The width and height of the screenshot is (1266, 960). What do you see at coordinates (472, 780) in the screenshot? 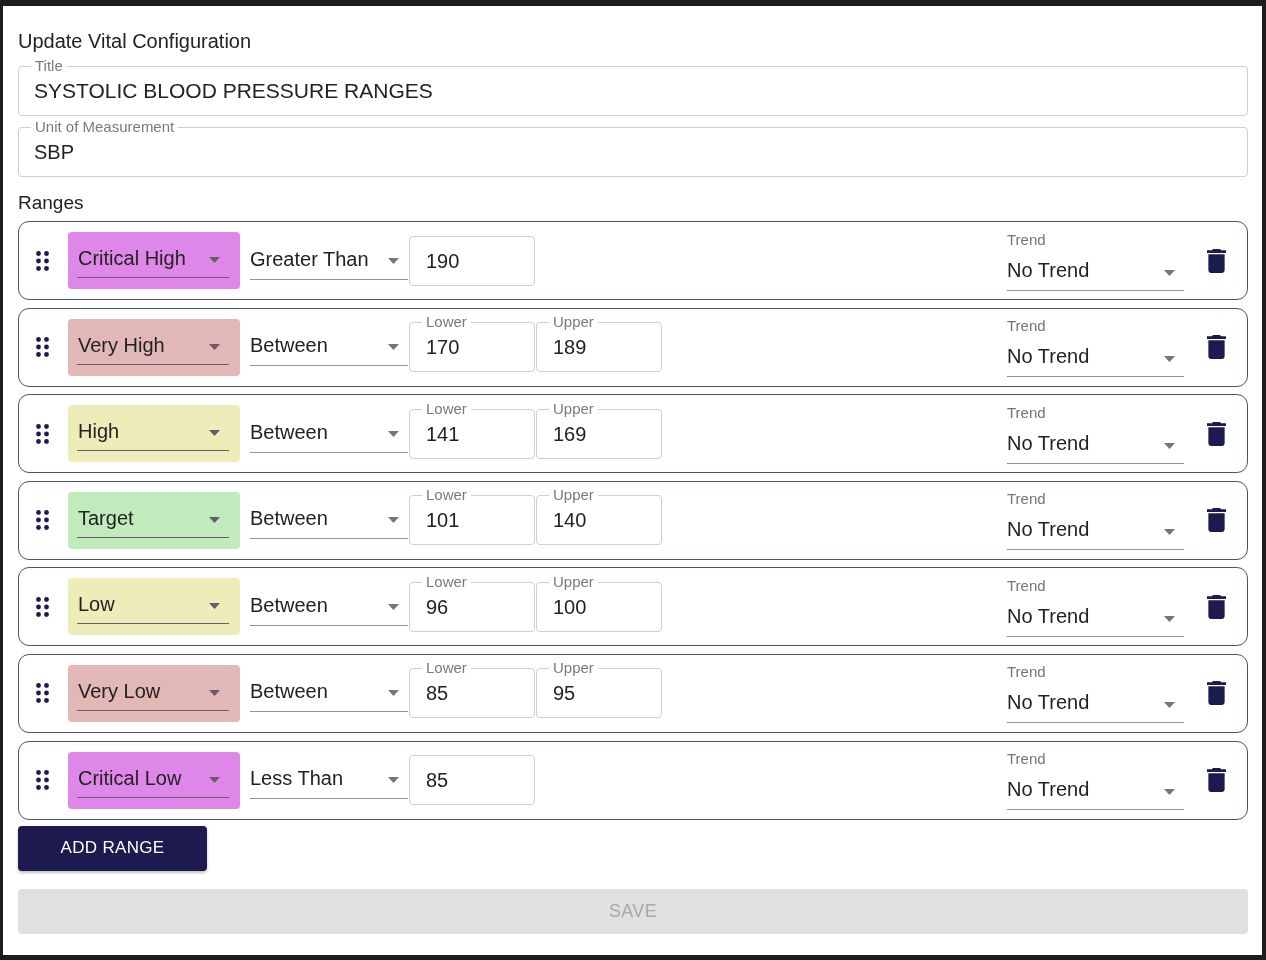
I see `number-input: 85` at bounding box center [472, 780].